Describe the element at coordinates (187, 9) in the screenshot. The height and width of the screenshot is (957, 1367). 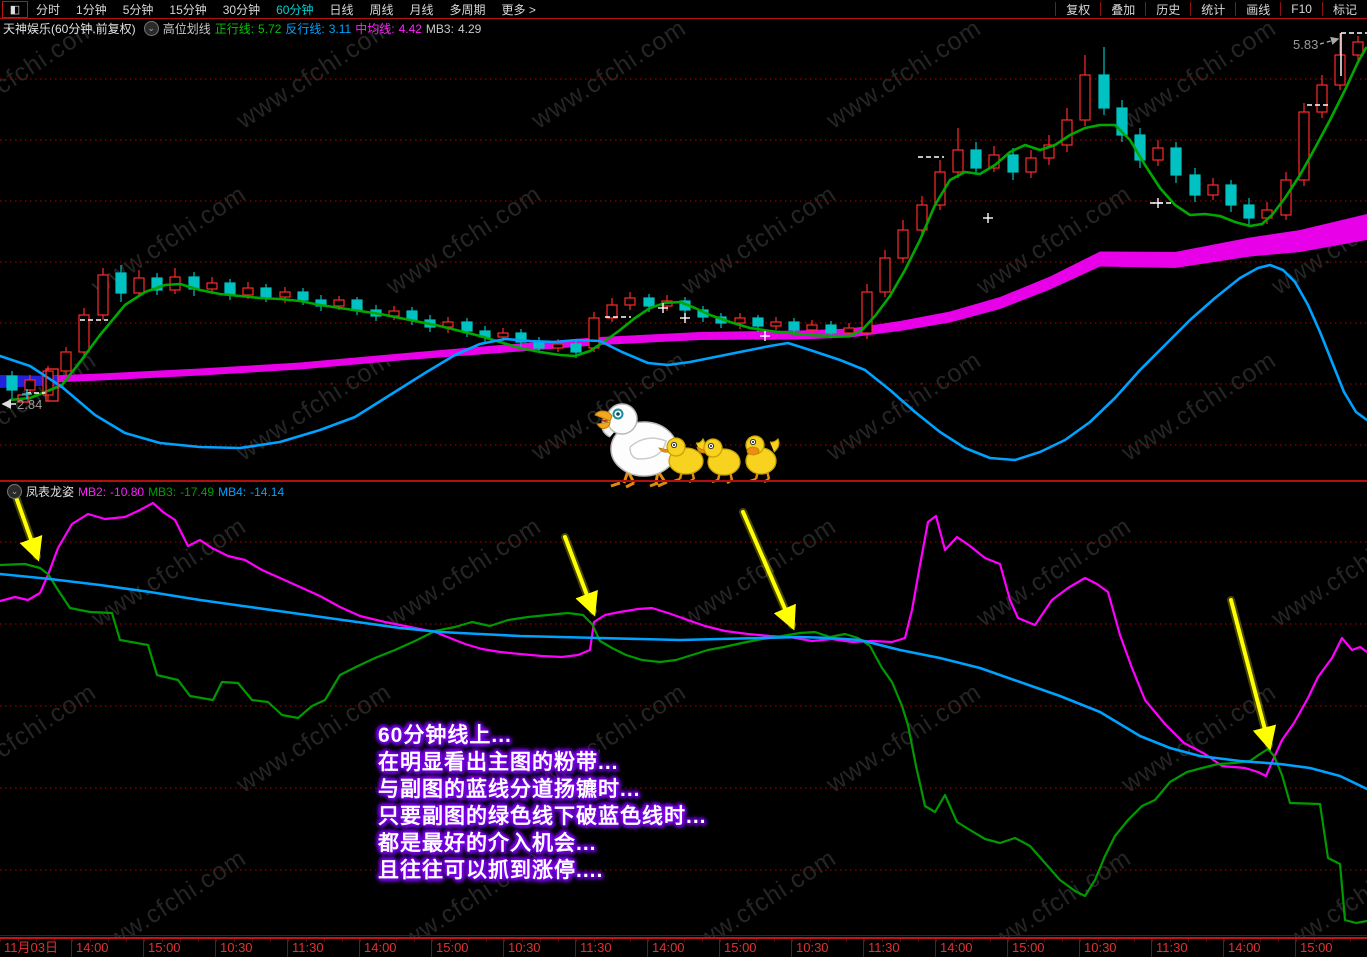
I see `tab-15min: 15分钟` at that location.